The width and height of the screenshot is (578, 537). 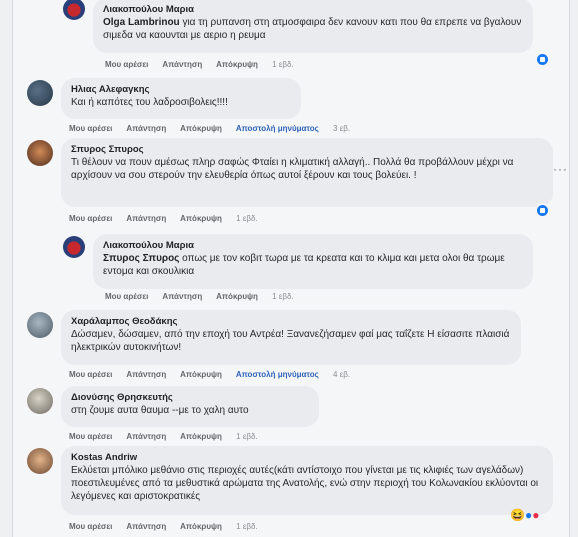 I want to click on comment-author: Σπυρος Σπυρος, so click(x=307, y=149).